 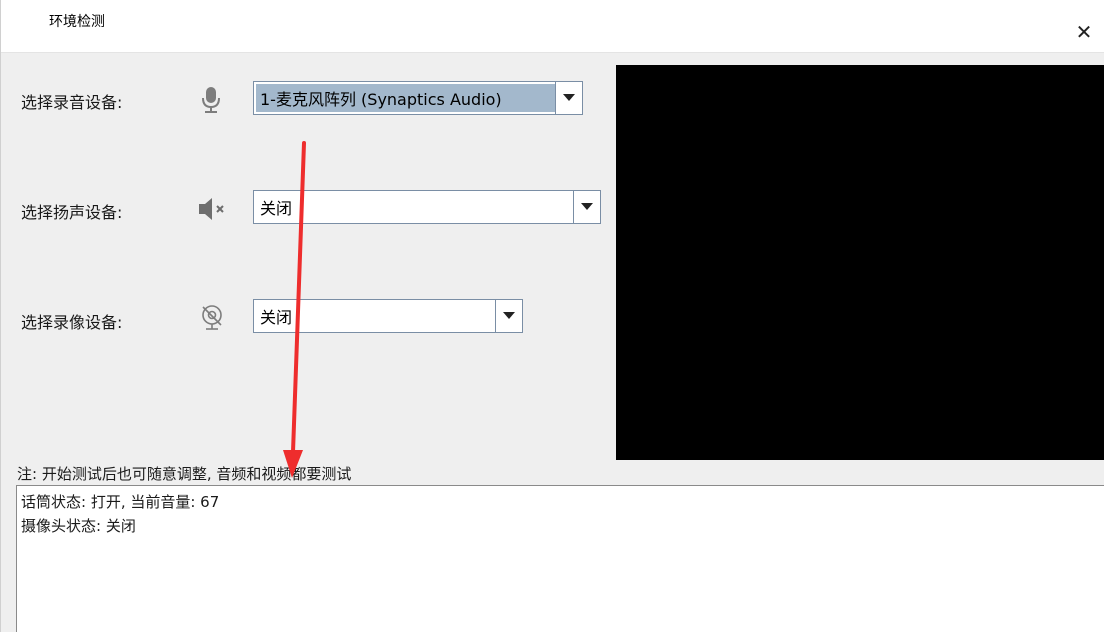 I want to click on record-device-select: 1-麦克风阵列 (Synaptics Audio), so click(x=418, y=98).